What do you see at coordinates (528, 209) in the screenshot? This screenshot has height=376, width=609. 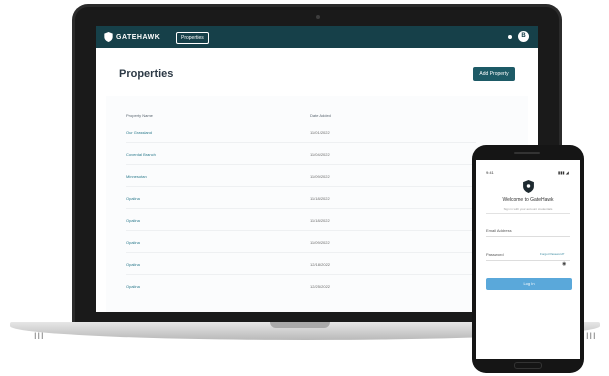 I see `welcome-subtitle: Sign in with your account credentials` at bounding box center [528, 209].